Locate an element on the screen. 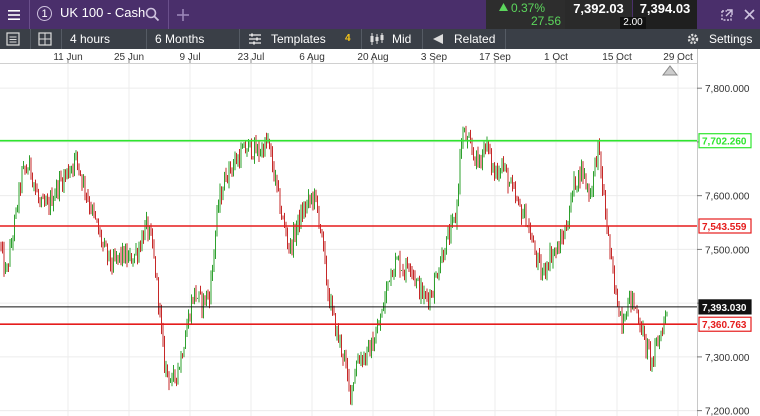 Image resolution: width=760 pixels, height=416 pixels. chart-menu-button is located at coordinates (15, 39).